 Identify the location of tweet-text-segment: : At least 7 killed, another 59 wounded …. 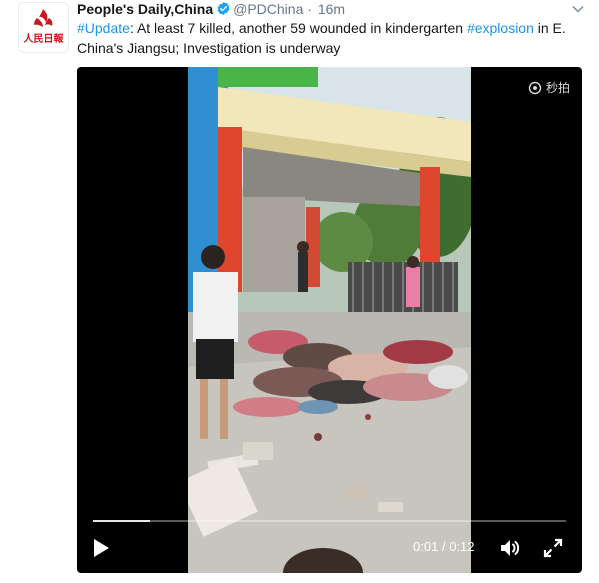
(298, 28).